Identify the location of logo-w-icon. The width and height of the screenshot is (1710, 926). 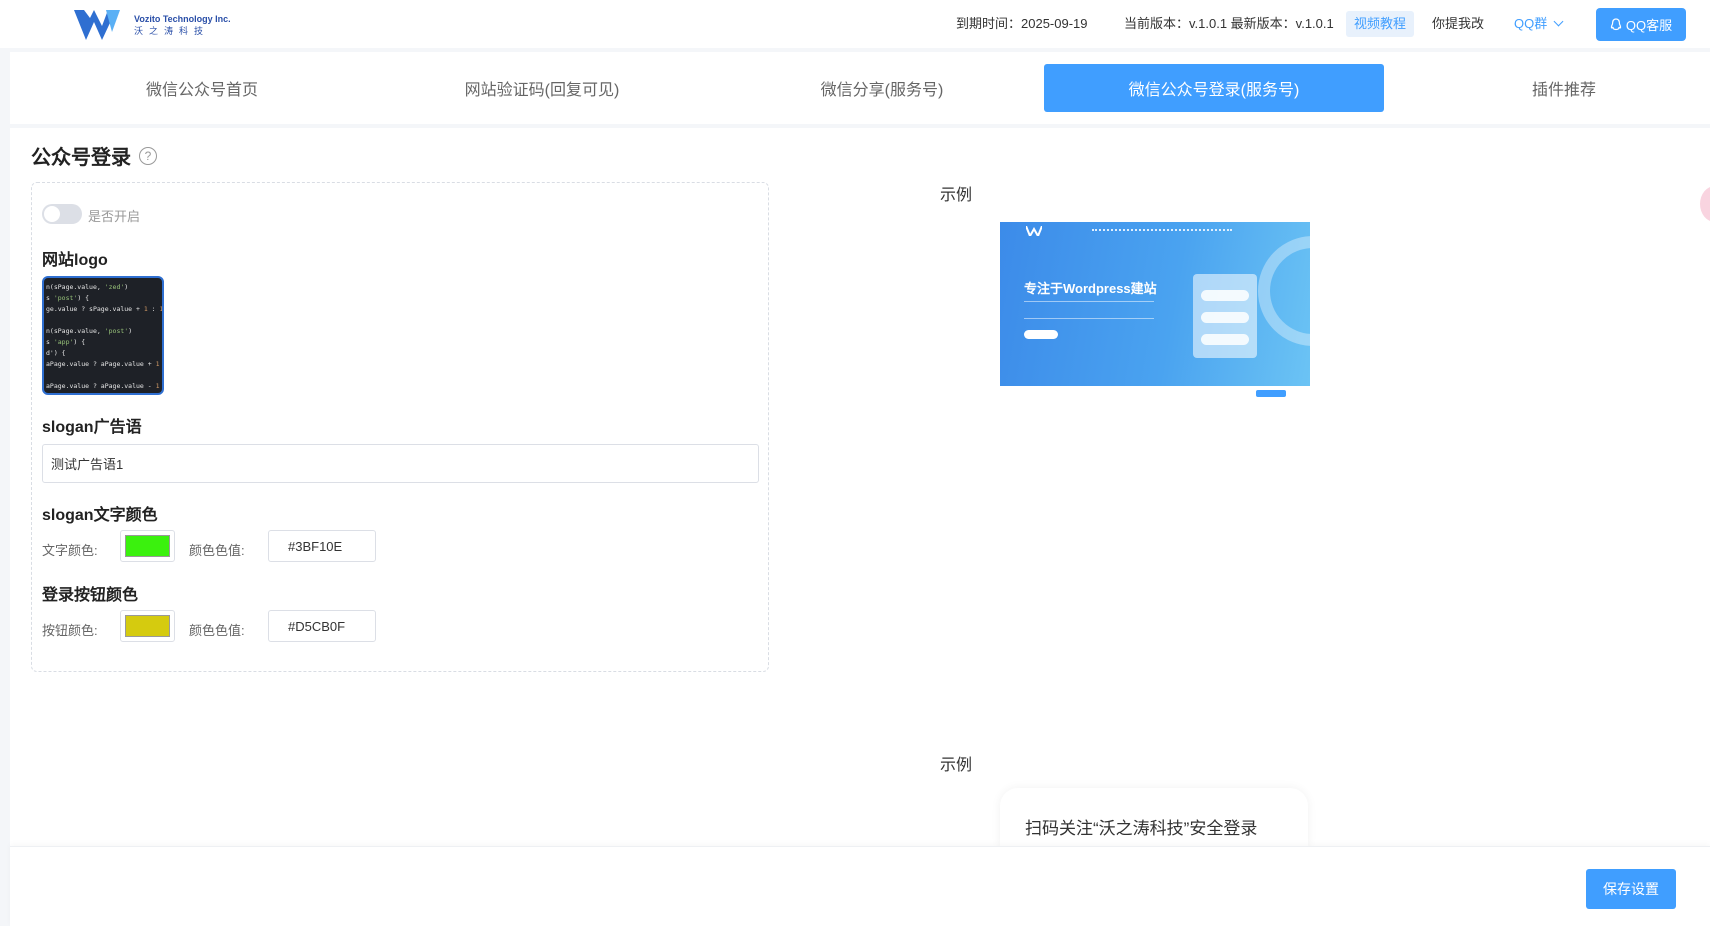
(97, 25).